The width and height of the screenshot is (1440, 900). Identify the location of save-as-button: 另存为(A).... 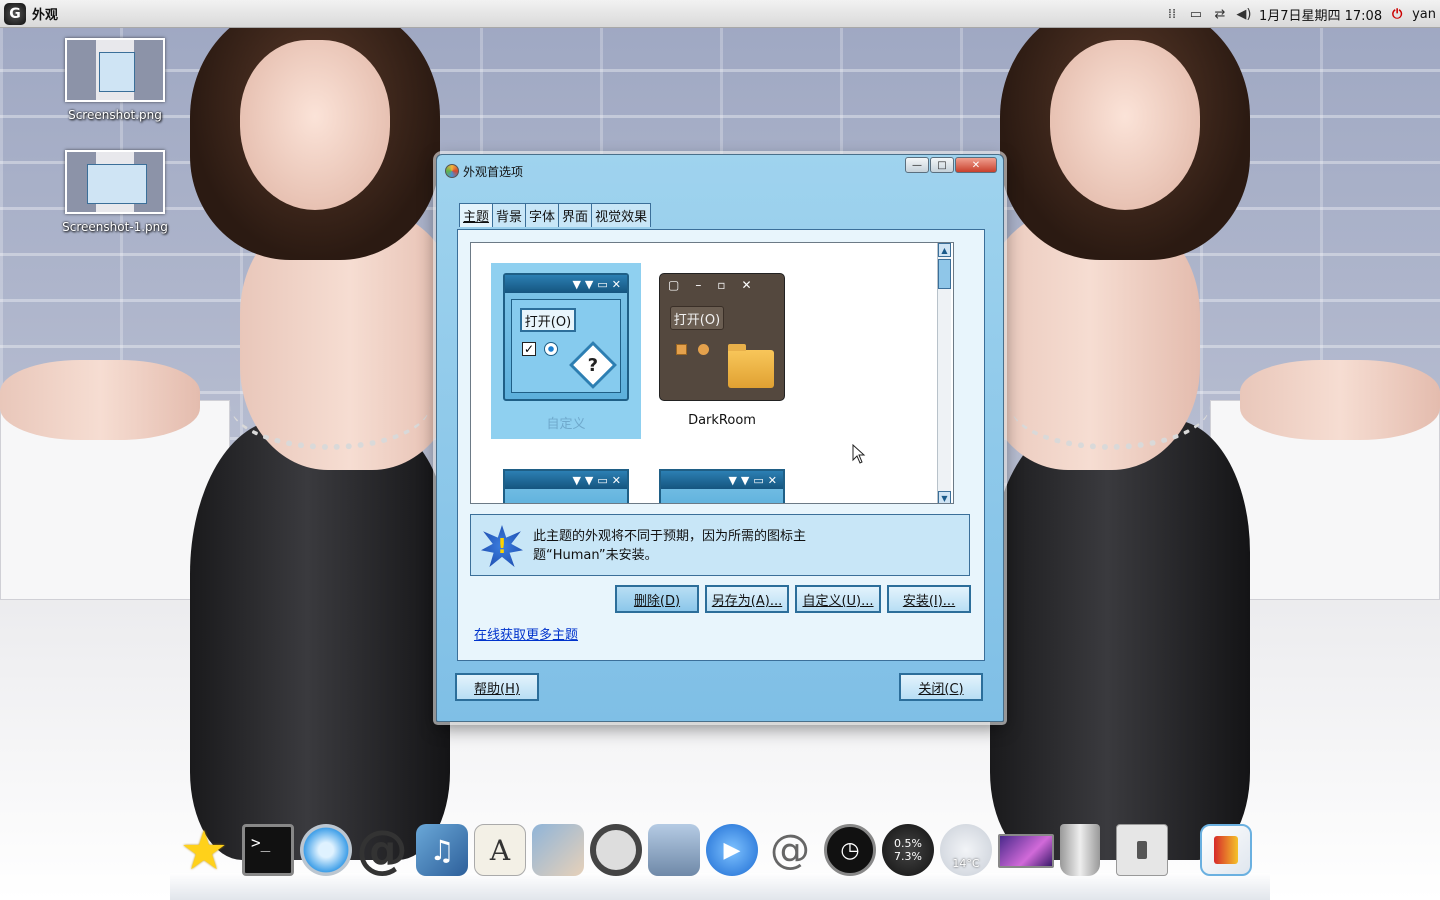
(747, 599).